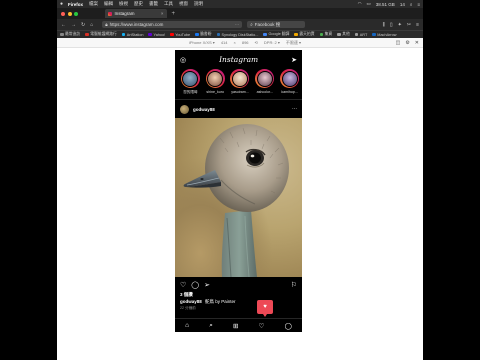 This screenshot has width=480, height=360. I want to click on close-window-button, so click(63, 13).